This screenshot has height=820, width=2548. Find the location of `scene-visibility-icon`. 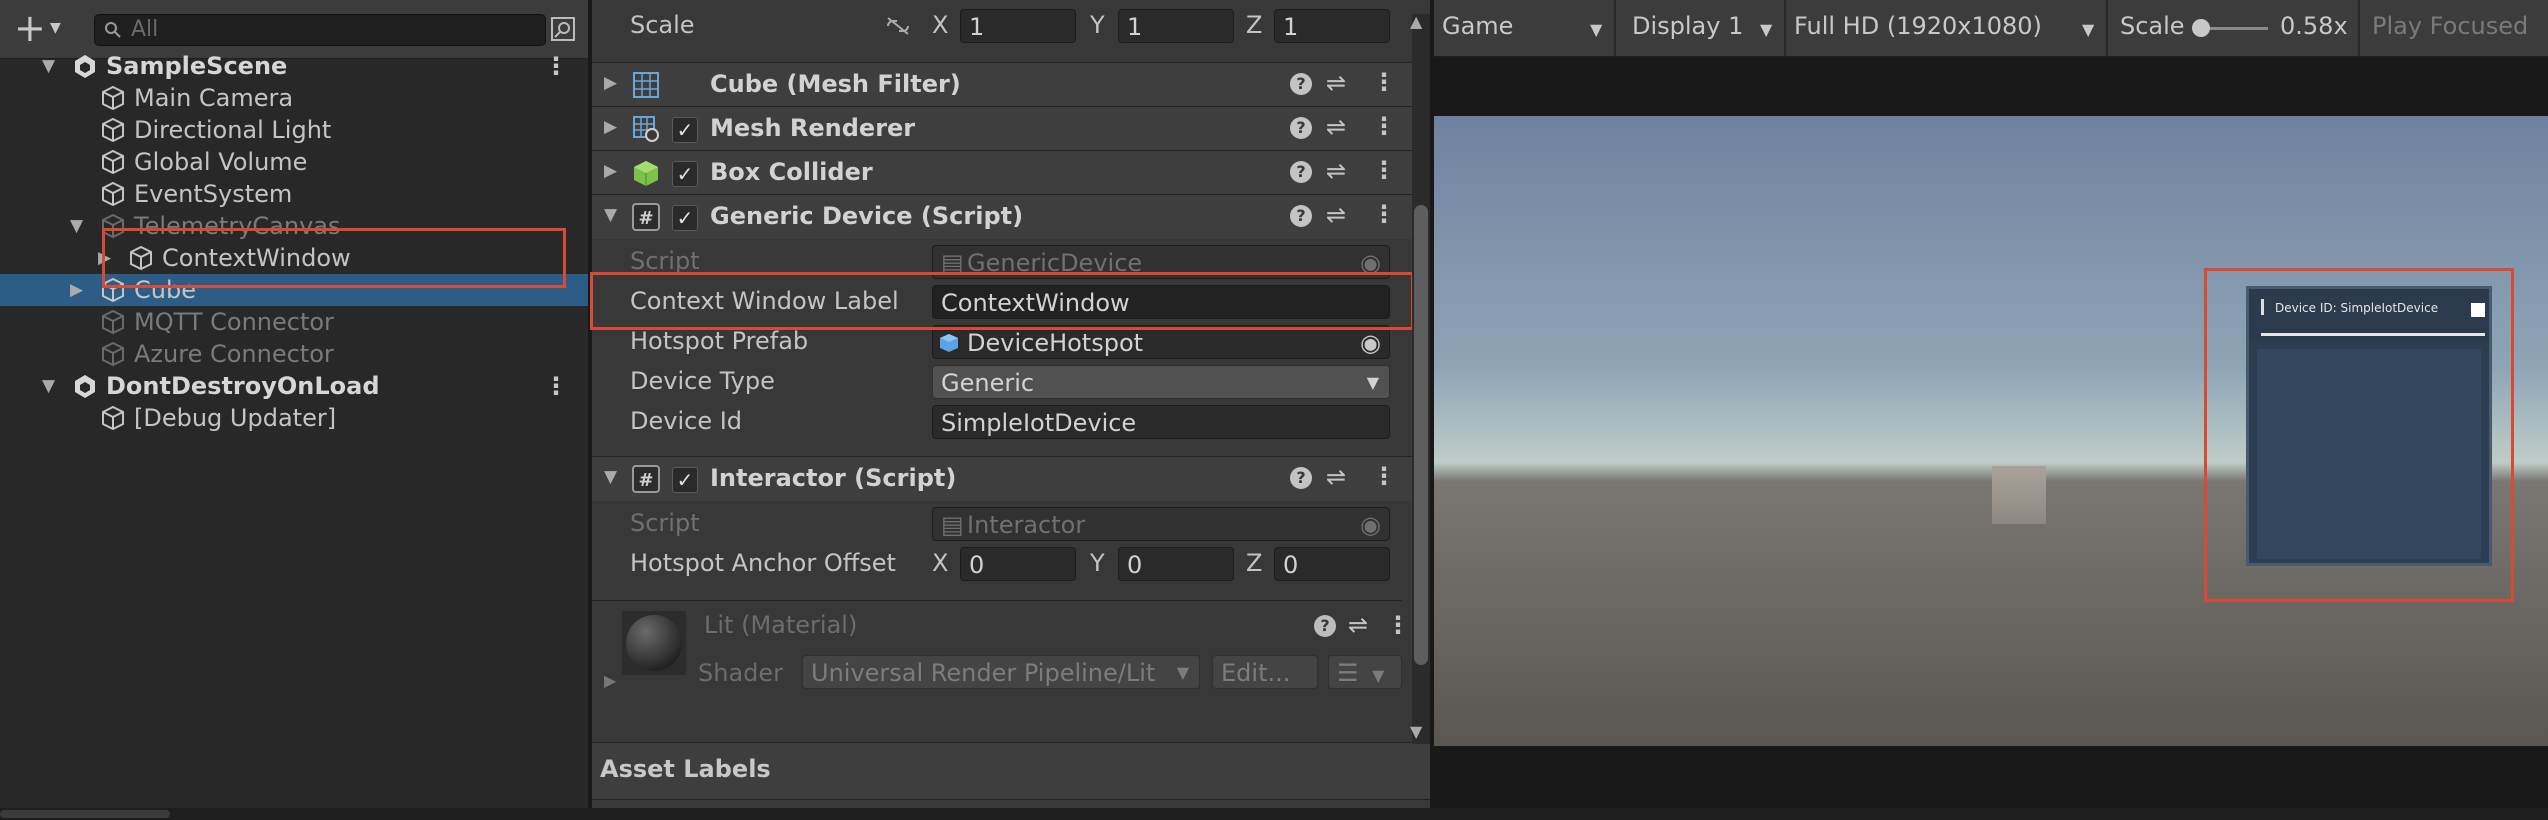

scene-visibility-icon is located at coordinates (563, 29).